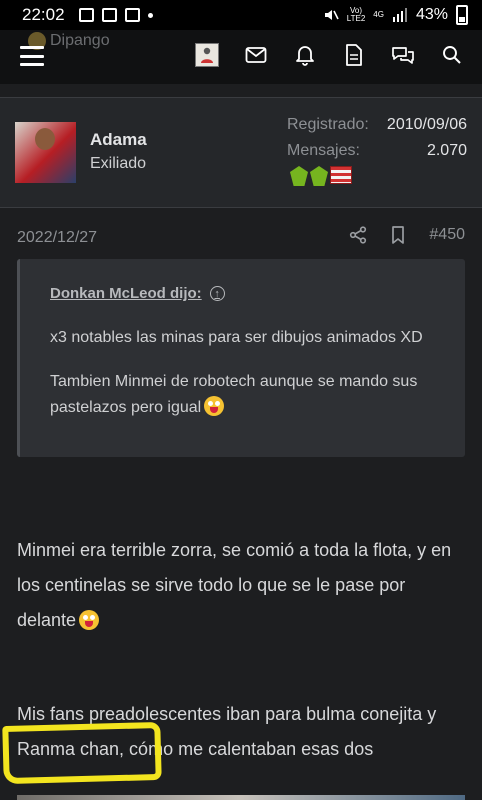  I want to click on more-dot-icon, so click(150, 15).